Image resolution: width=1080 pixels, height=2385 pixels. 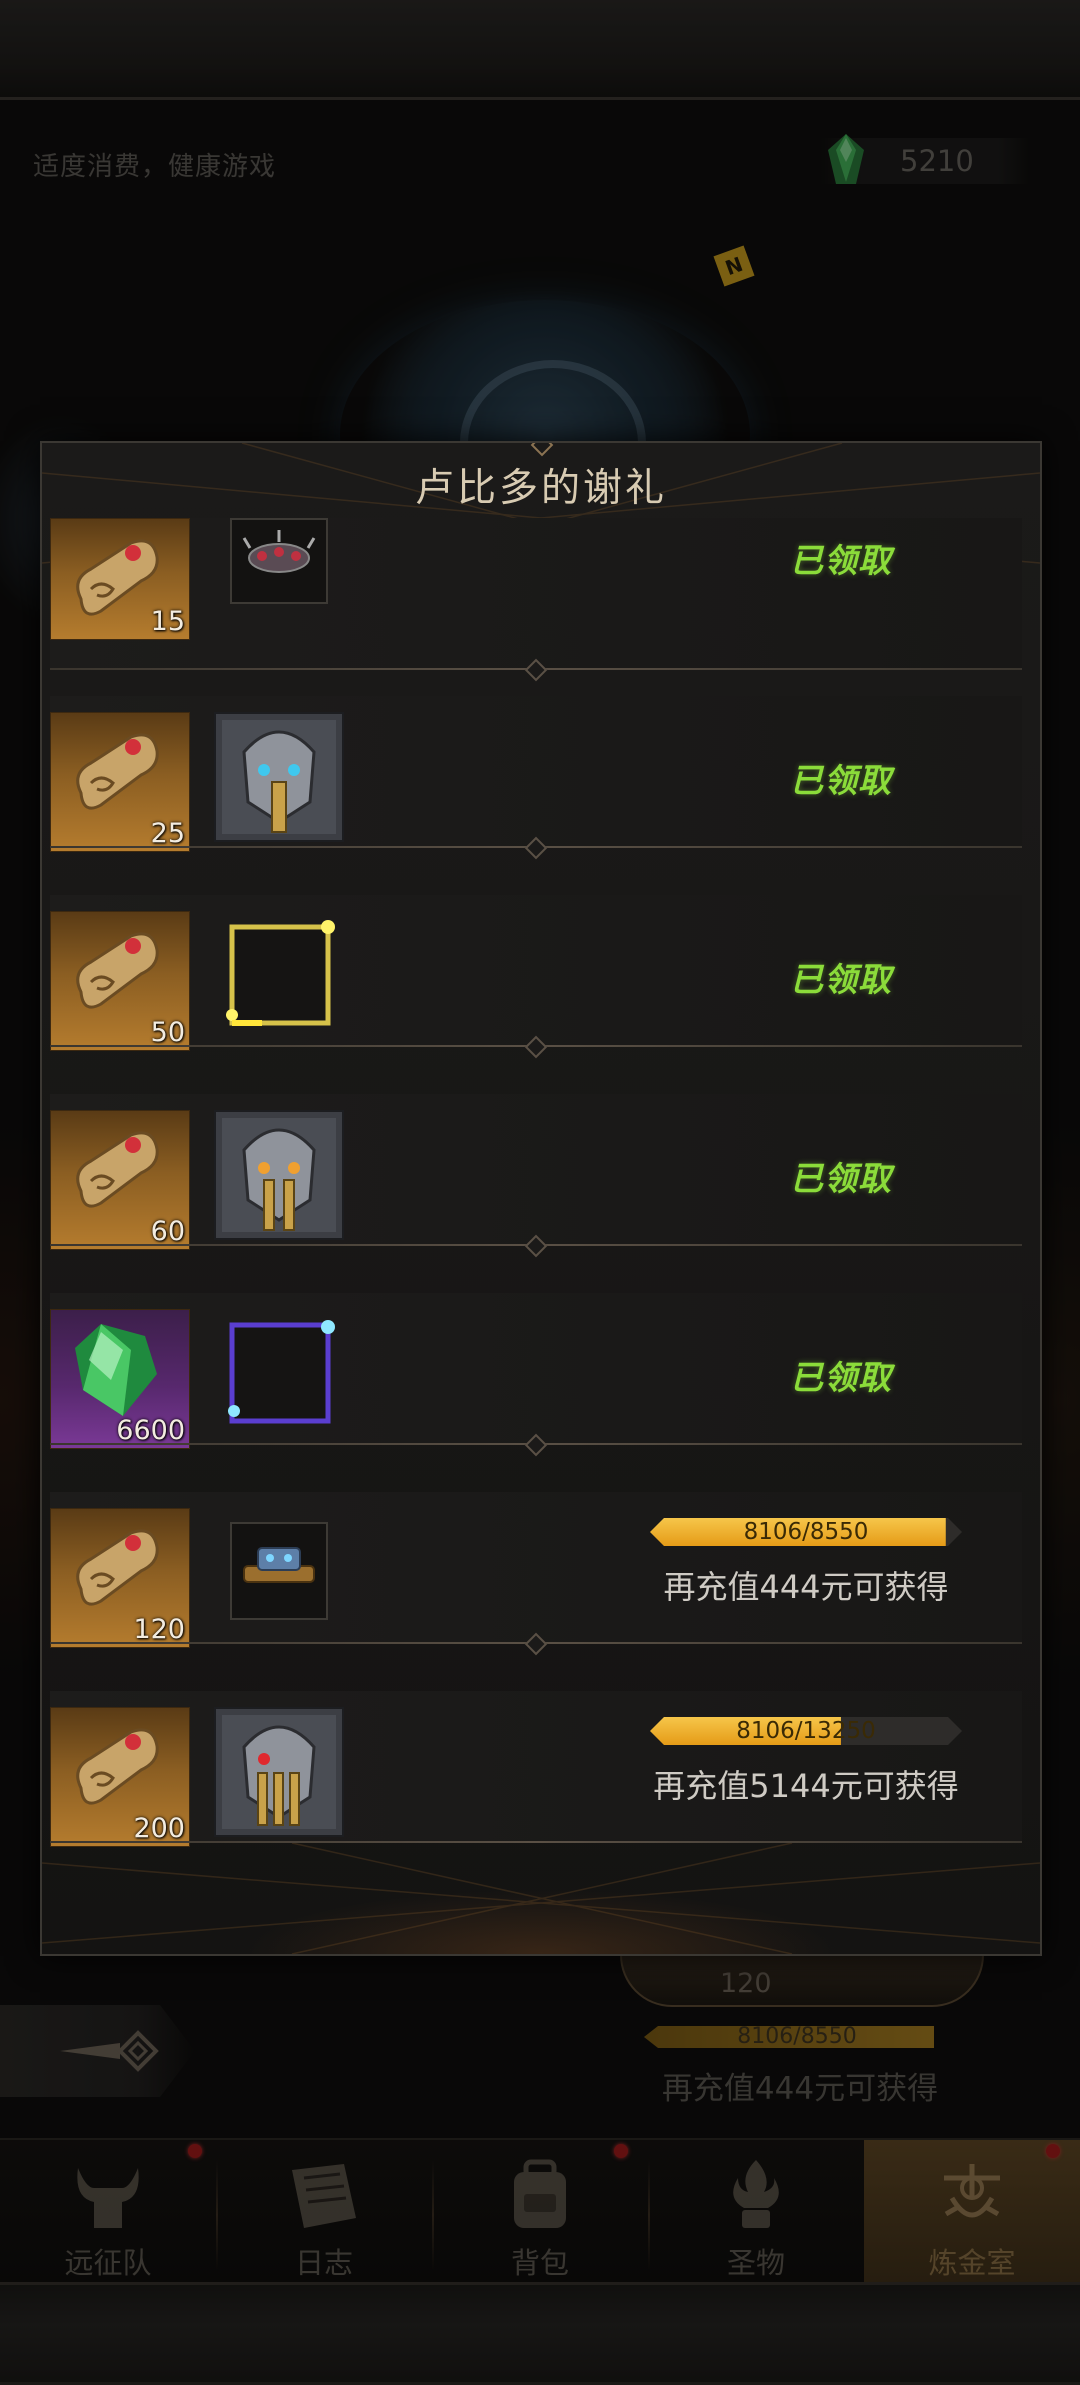 What do you see at coordinates (167, 833) in the screenshot?
I see `item-count: 25` at bounding box center [167, 833].